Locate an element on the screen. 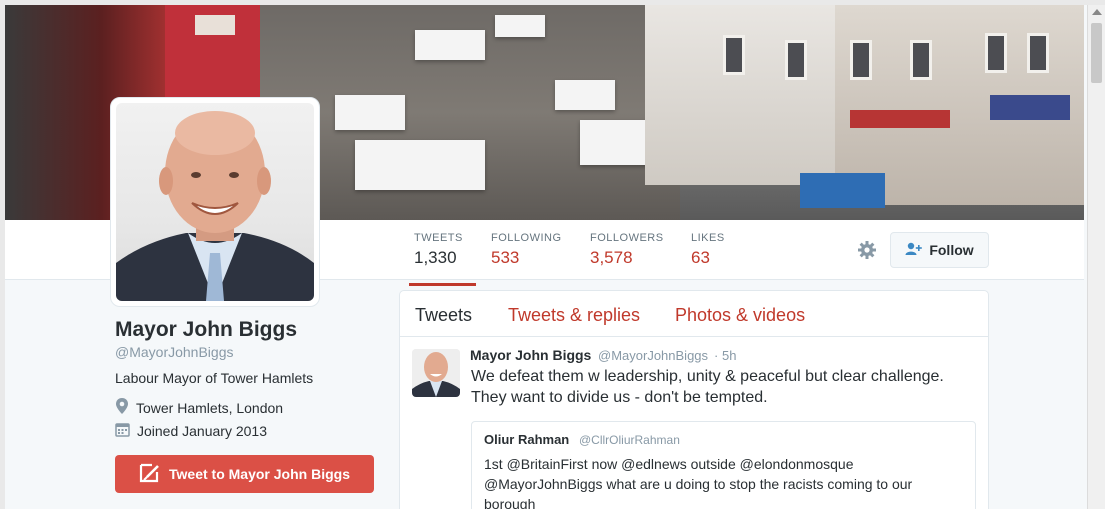 Image resolution: width=1105 pixels, height=509 pixels. quoted-author-name: Oliur Rahman is located at coordinates (527, 439).